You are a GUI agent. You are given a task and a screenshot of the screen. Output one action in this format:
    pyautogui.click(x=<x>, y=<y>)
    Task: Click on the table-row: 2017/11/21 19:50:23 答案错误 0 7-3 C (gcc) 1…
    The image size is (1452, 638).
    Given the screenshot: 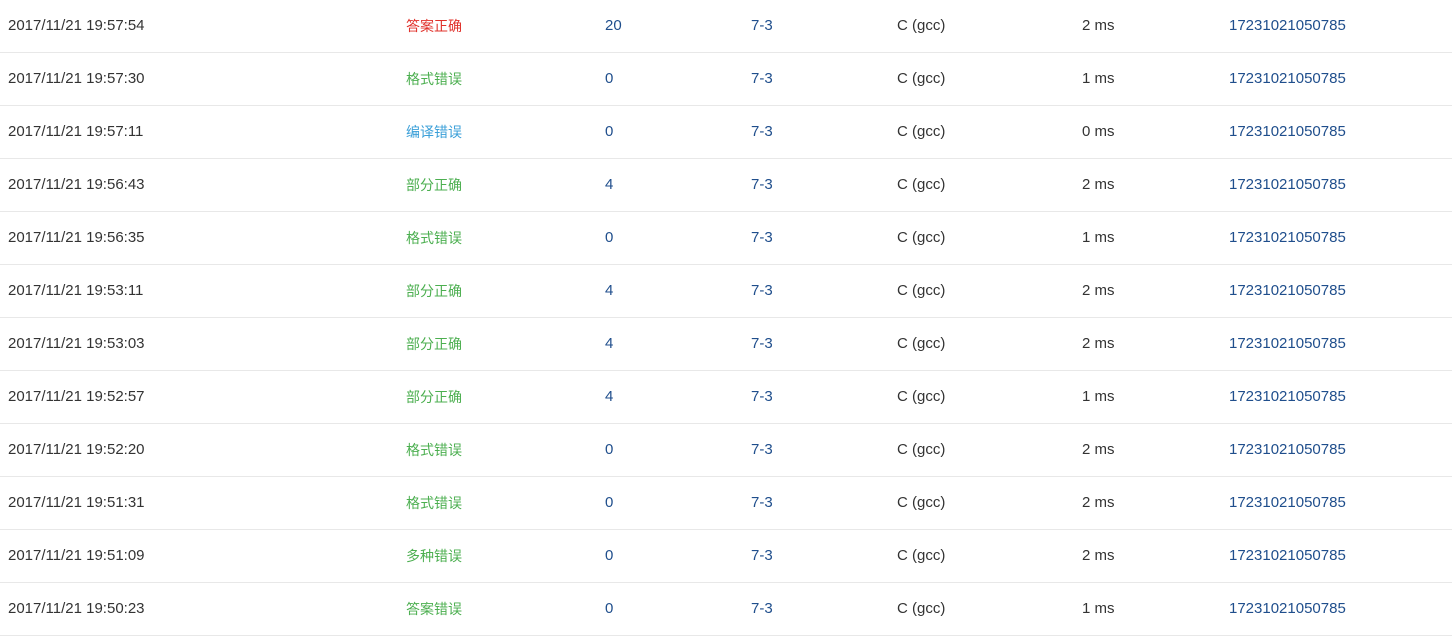 What is the action you would take?
    pyautogui.click(x=726, y=609)
    